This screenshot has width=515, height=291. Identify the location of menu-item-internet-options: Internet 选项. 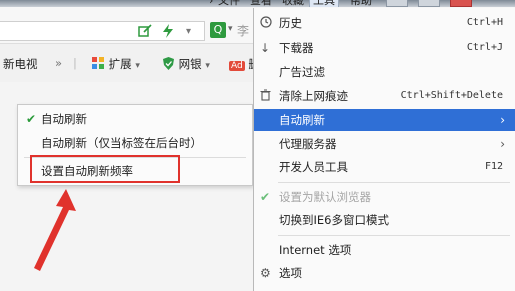
(384, 250).